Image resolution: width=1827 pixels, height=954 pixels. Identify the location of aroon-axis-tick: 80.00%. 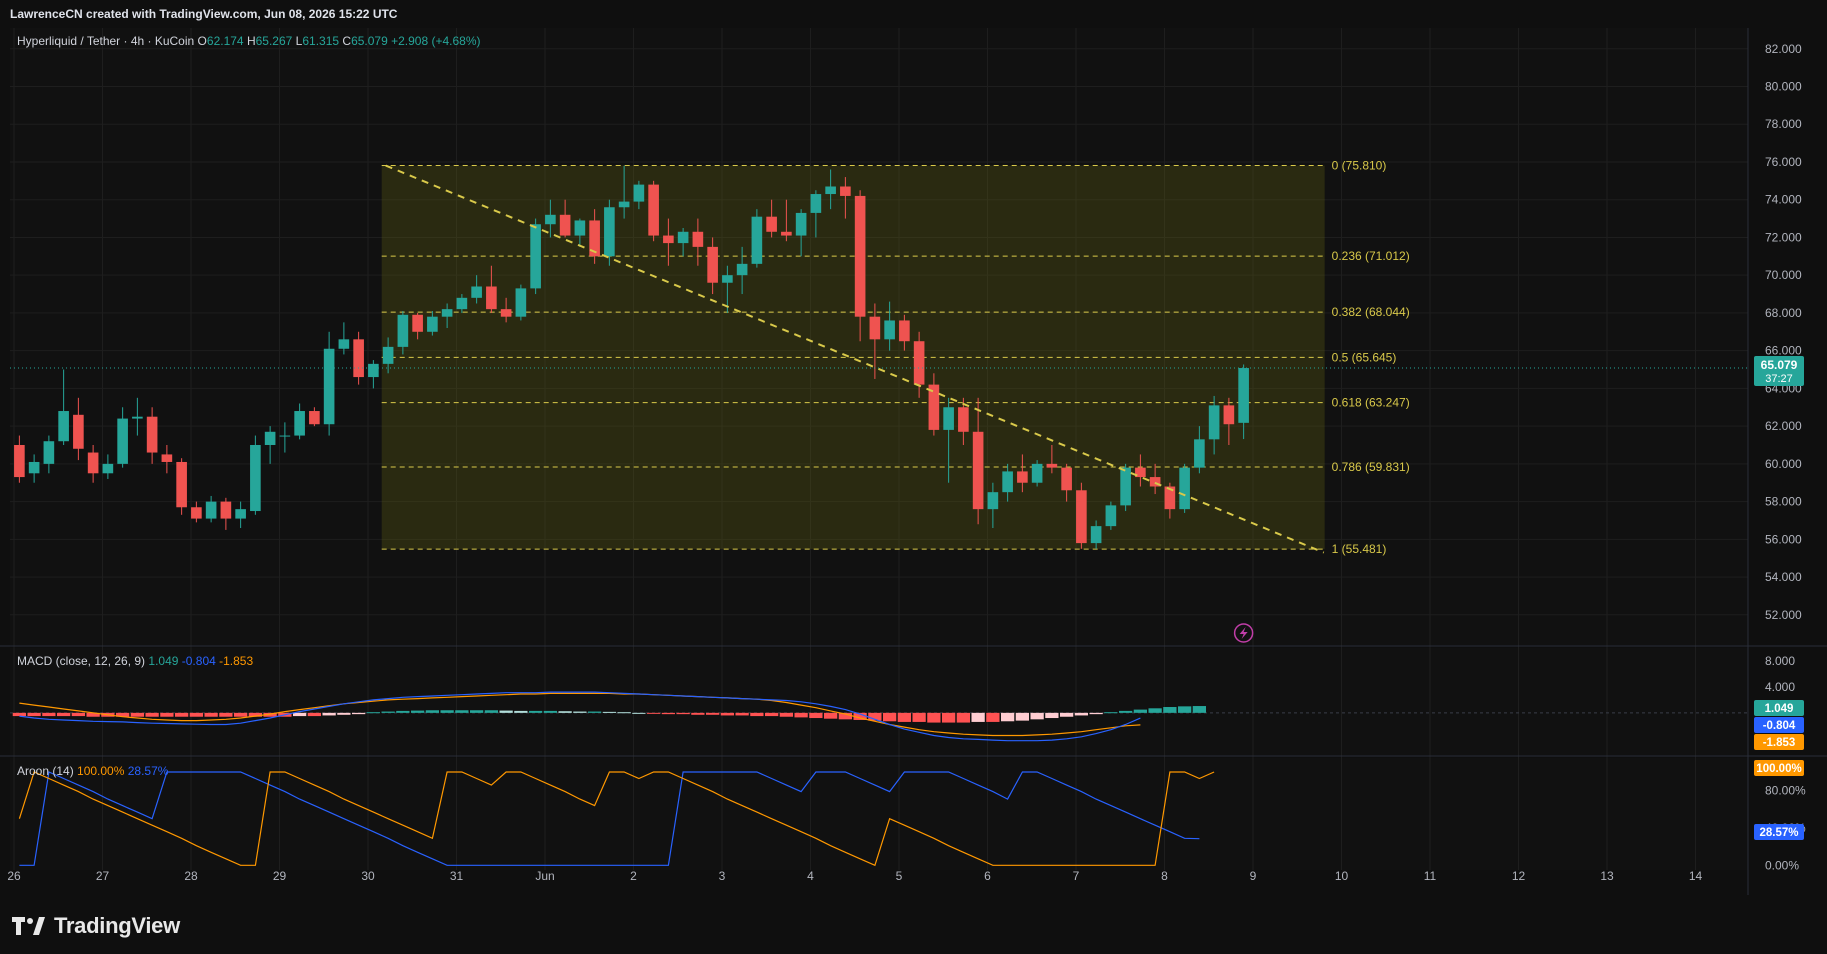
(1785, 791).